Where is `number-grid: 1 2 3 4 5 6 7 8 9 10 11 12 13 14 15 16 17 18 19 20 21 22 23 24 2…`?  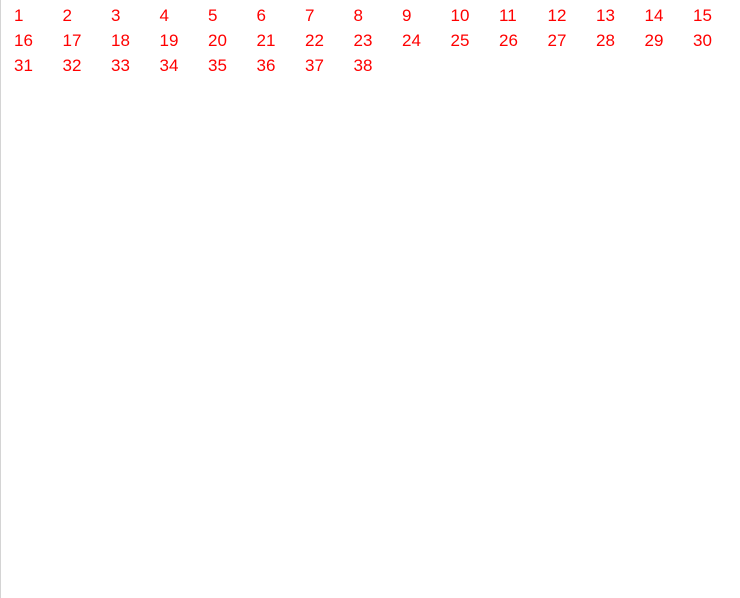
number-grid: 1 2 3 4 5 6 7 8 9 10 11 12 13 14 15 16 17 18 19 20 21 22 23 24 2… is located at coordinates (377, 40).